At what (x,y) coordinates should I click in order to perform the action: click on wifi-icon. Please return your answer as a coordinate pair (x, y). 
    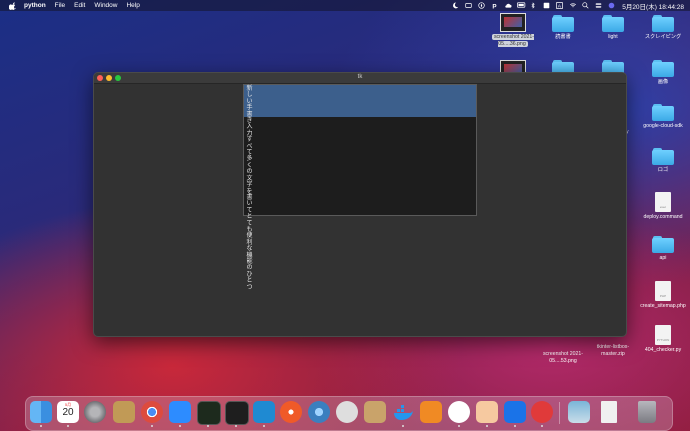
    Looking at the image, I should click on (573, 5).